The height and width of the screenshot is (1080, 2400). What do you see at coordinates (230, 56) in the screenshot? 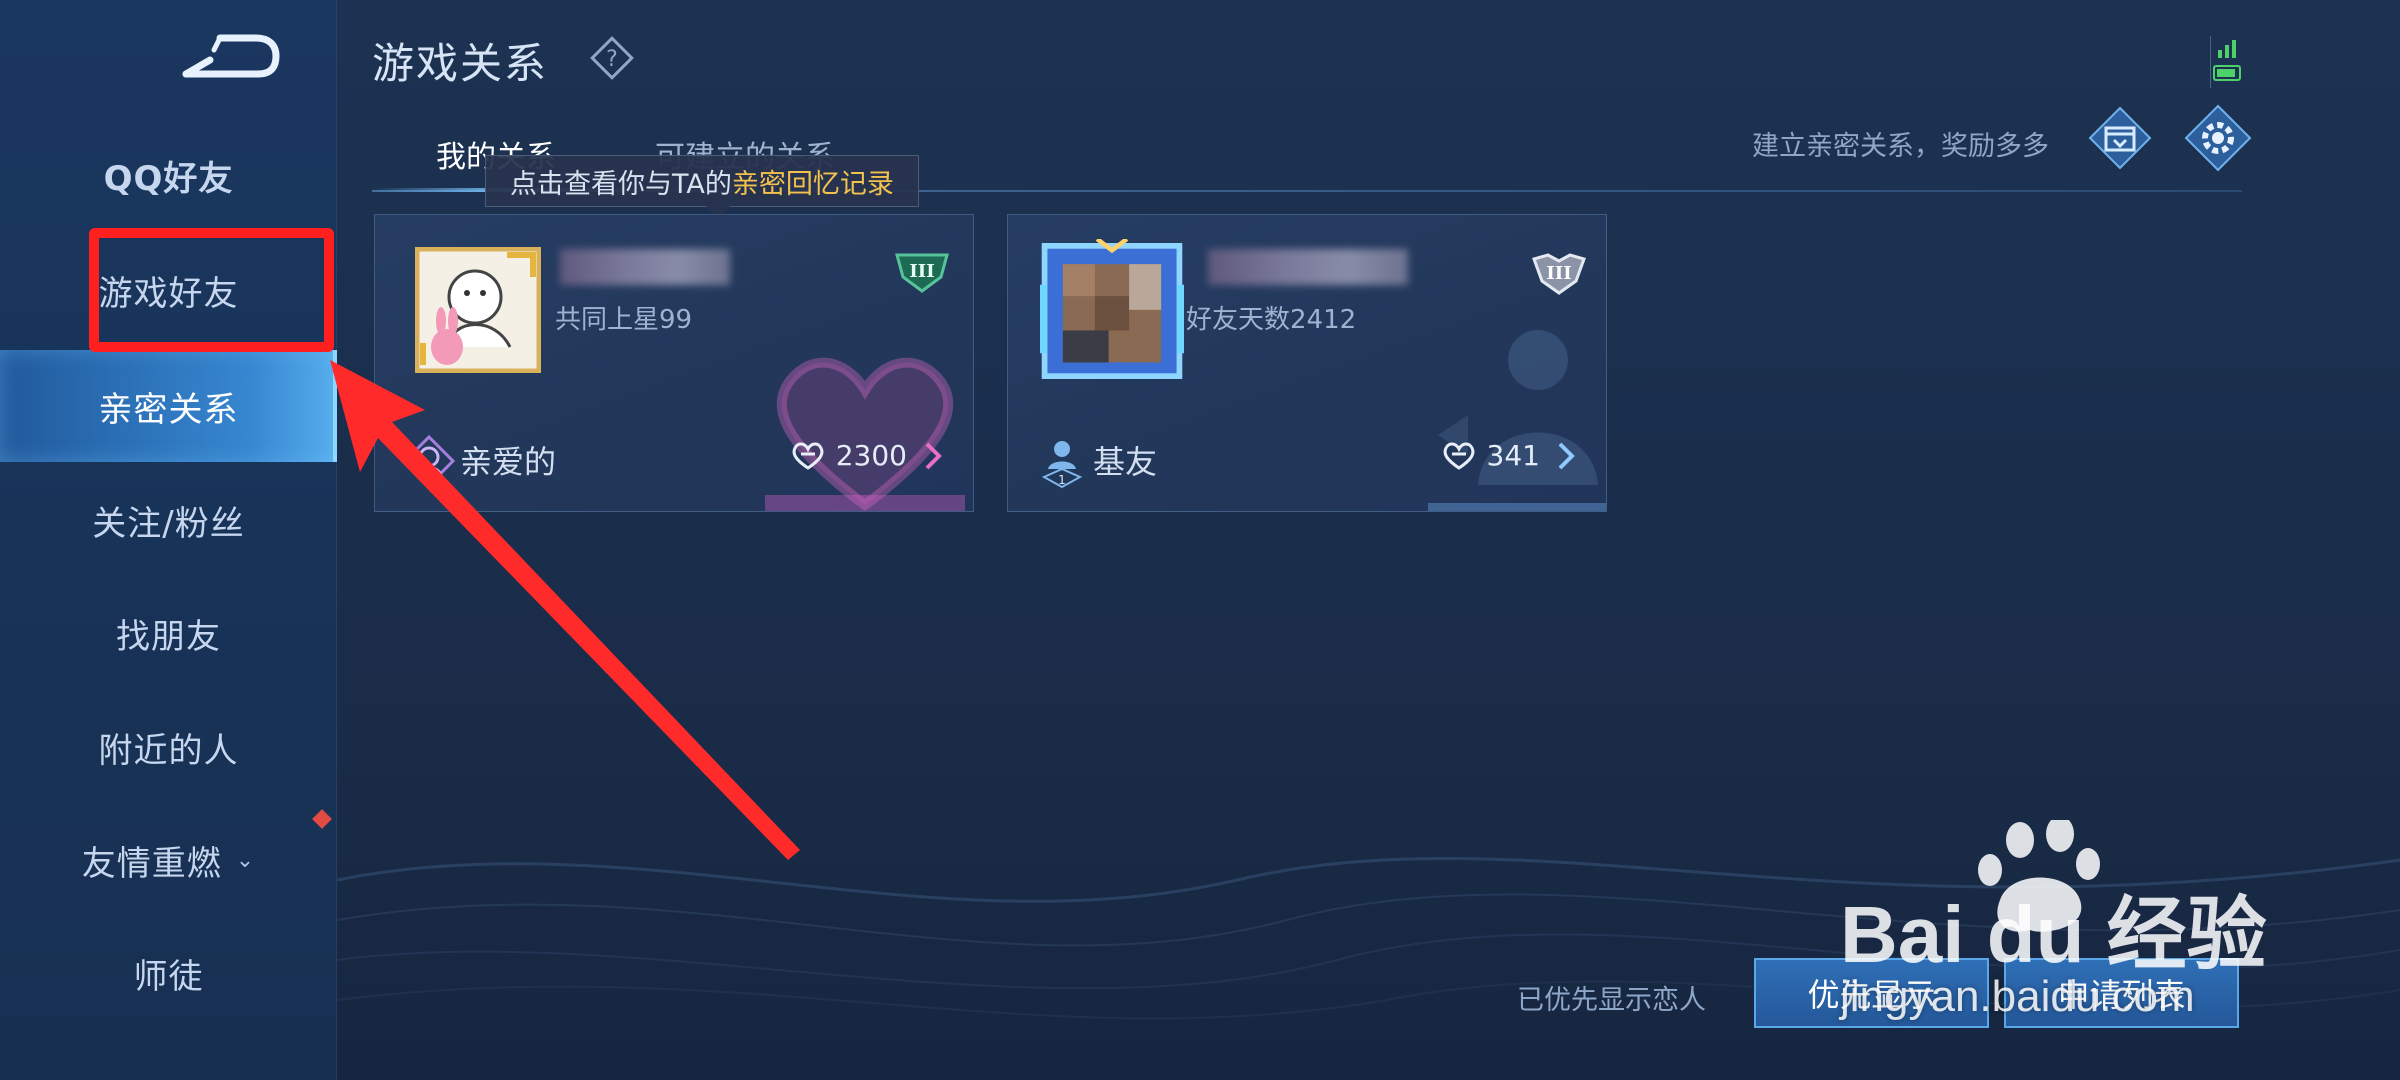
I see `back-arrow-icon` at bounding box center [230, 56].